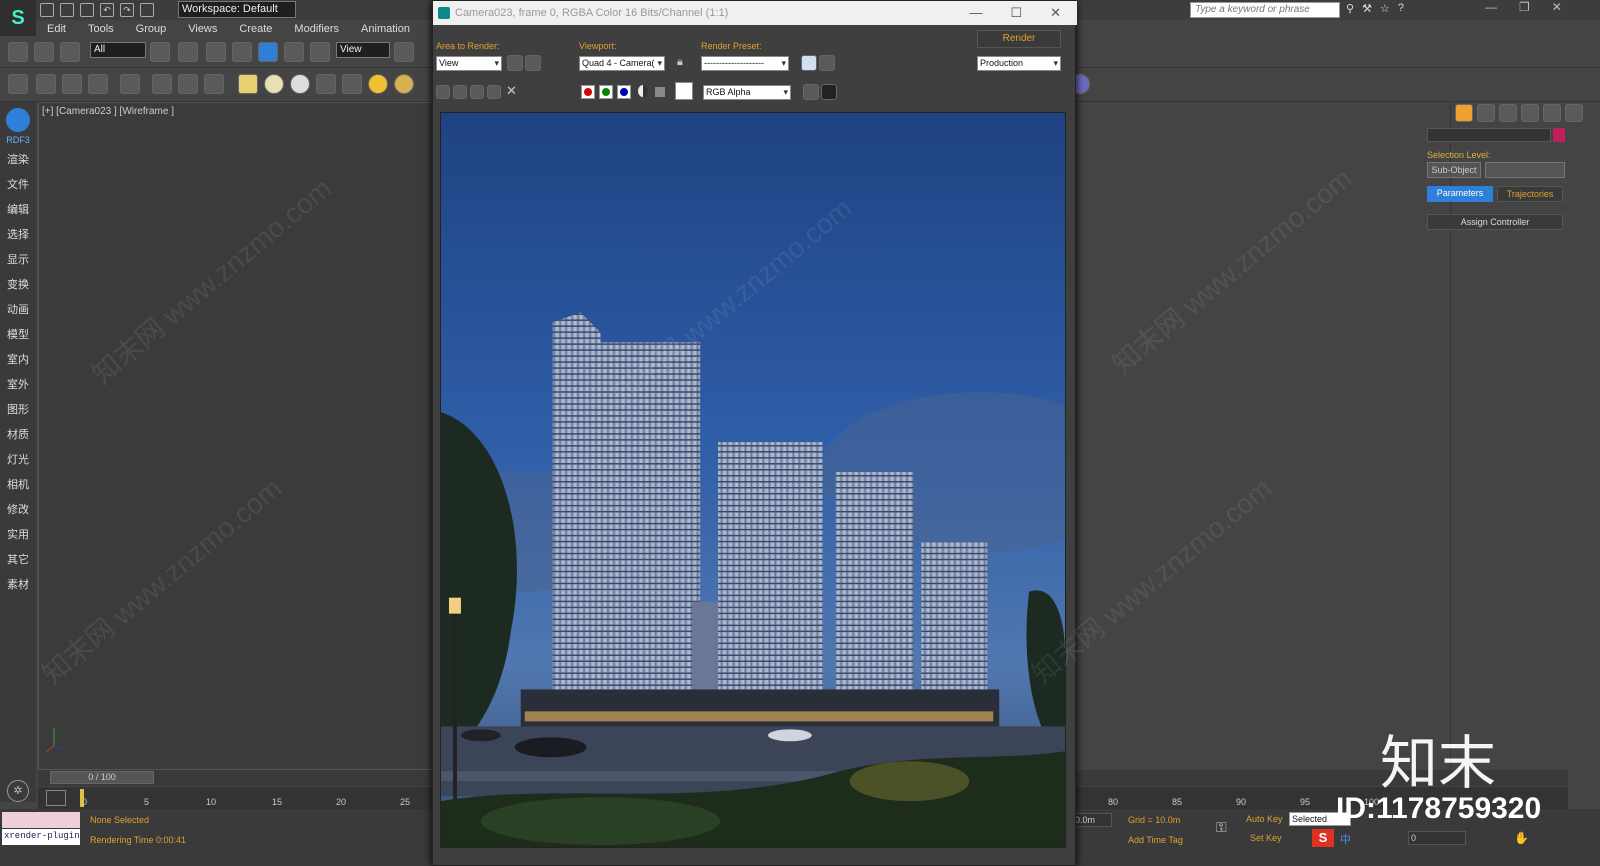  I want to click on auto-region-icon, so click(533, 63).